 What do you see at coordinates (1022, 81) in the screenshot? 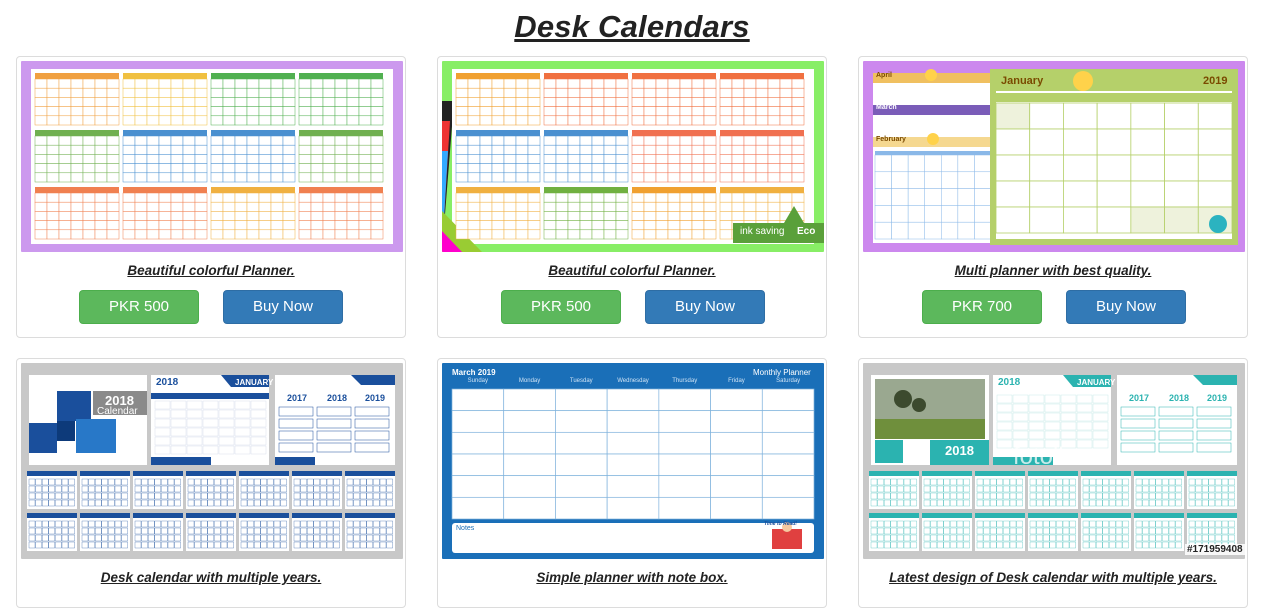
I see `main-month-label: January` at bounding box center [1022, 81].